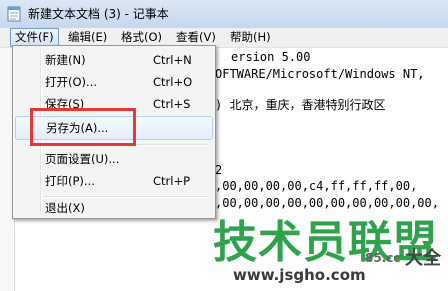 This screenshot has height=291, width=448. What do you see at coordinates (172, 60) in the screenshot?
I see `menu-item-shortcut: Ctrl+N` at bounding box center [172, 60].